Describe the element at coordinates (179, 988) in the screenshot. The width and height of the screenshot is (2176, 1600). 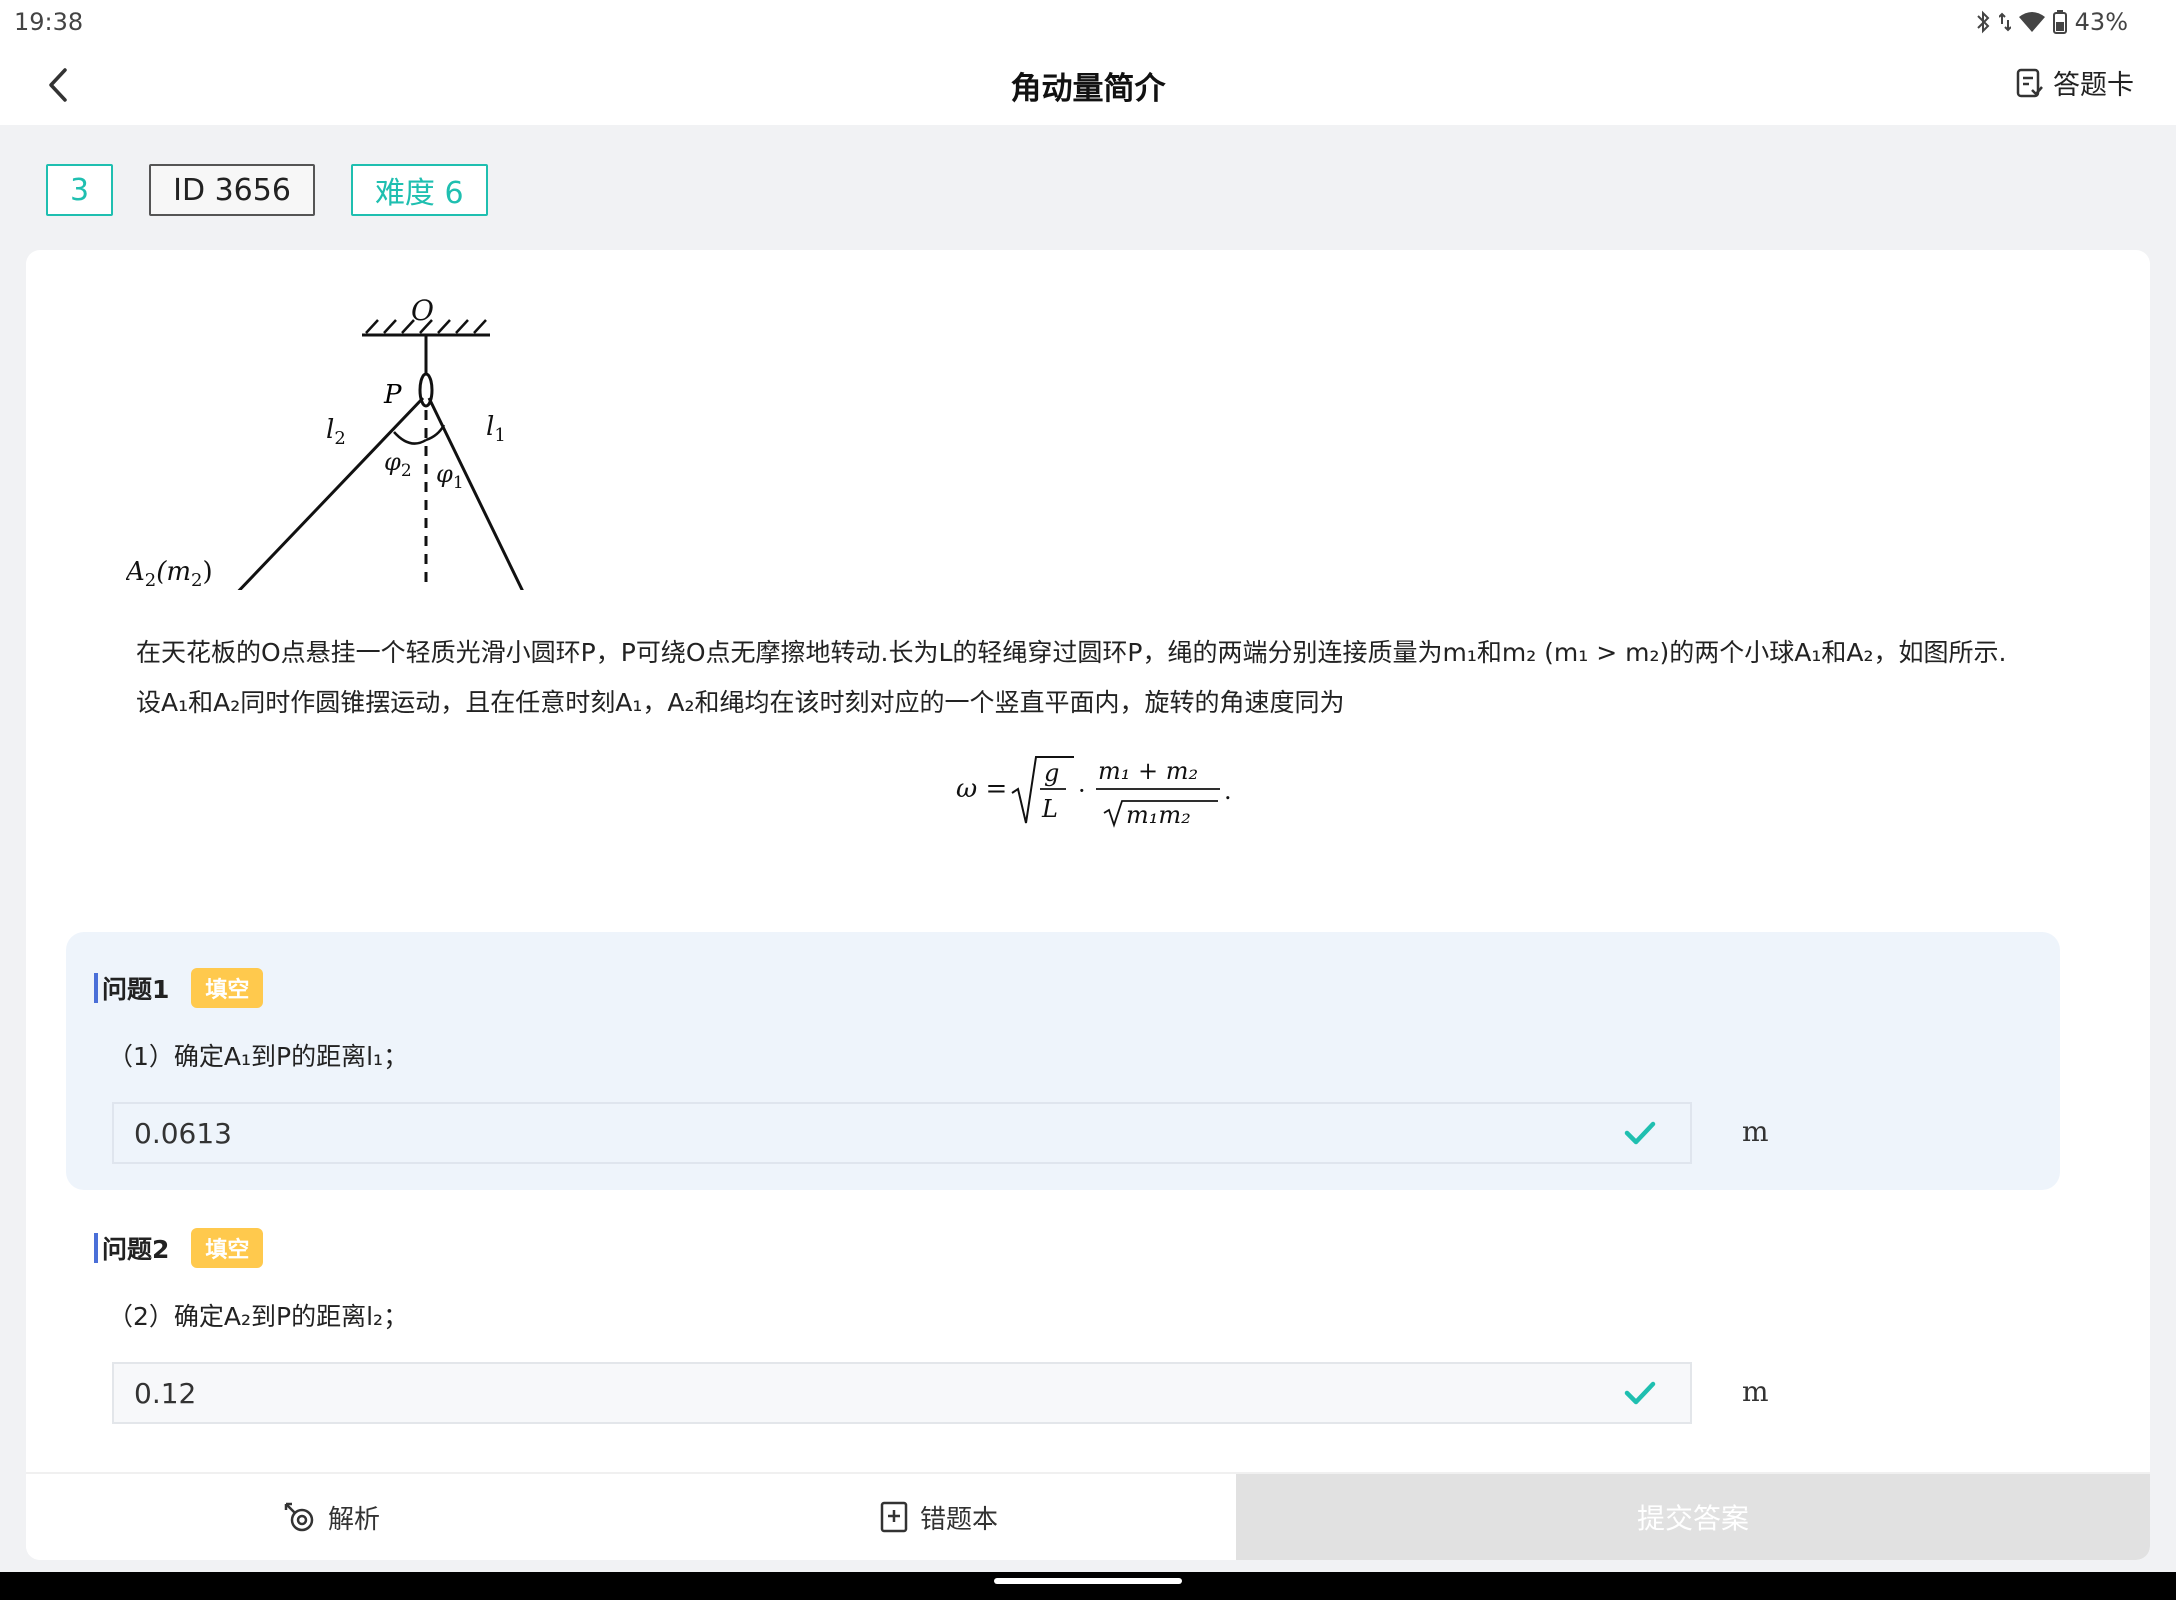
I see `question-header: 问题1 填空` at that location.